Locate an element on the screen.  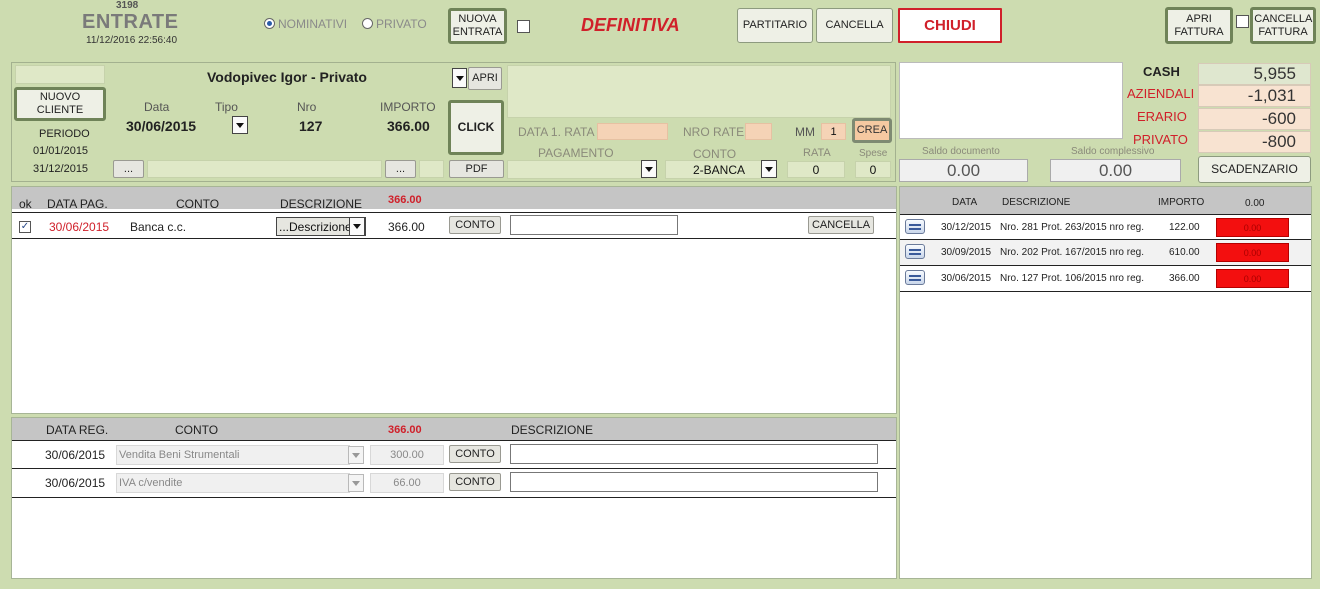
spese-label: Spese is located at coordinates (873, 153).